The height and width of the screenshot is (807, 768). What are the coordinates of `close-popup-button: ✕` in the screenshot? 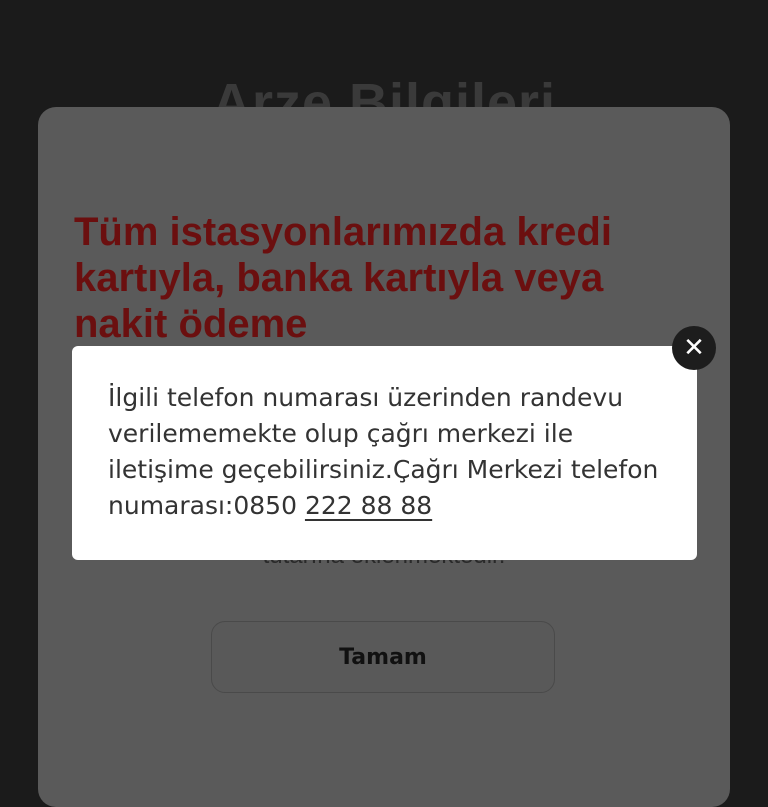 It's located at (694, 348).